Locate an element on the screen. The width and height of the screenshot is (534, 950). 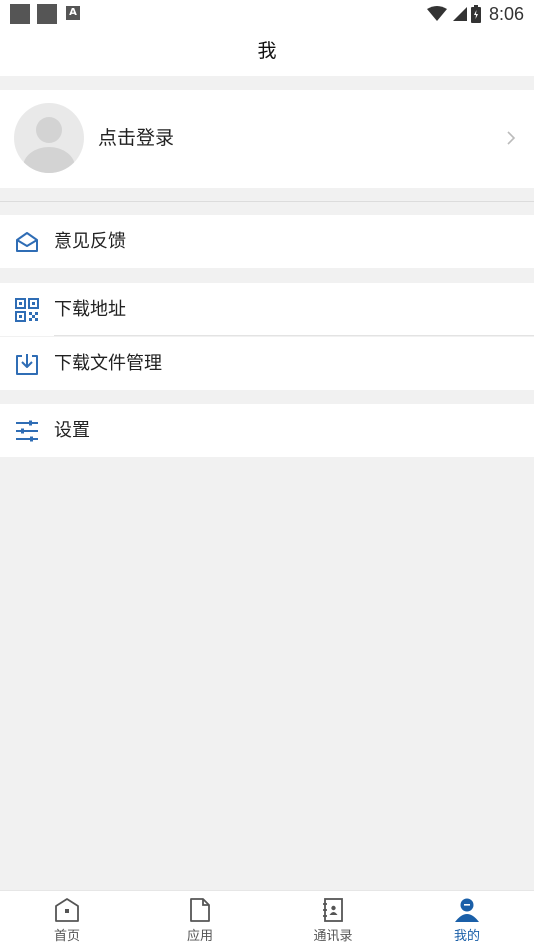
page-title: 我 is located at coordinates (267, 51).